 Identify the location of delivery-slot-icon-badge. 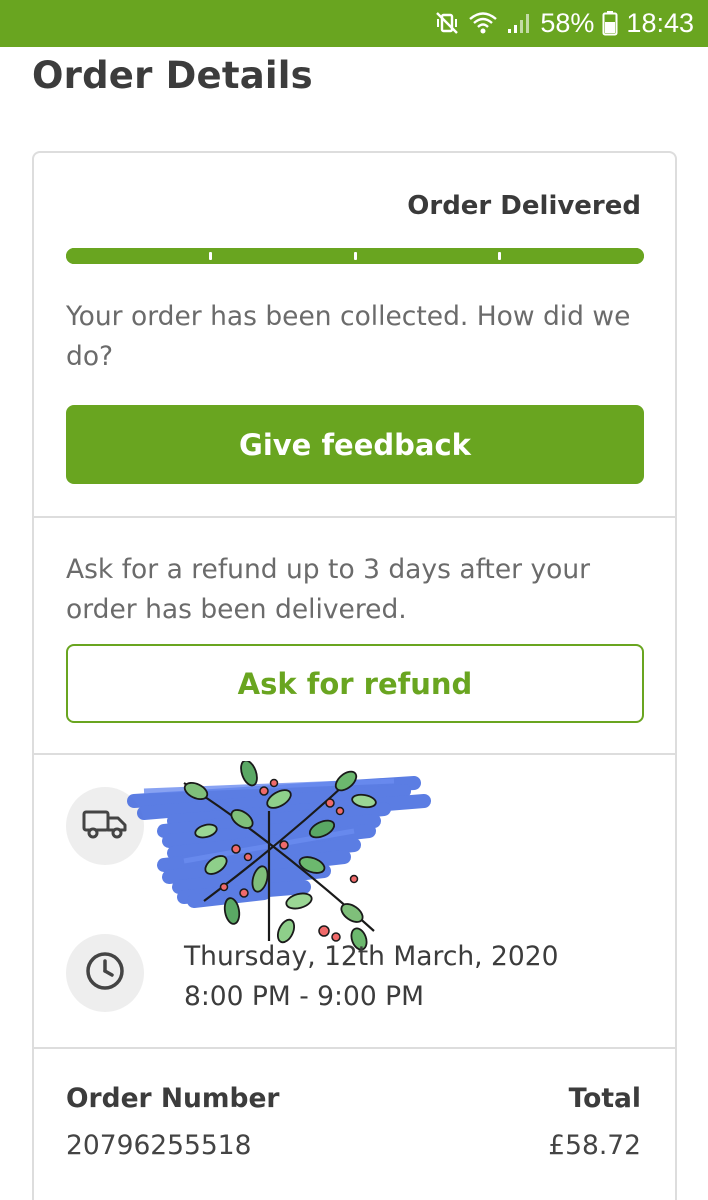
(105, 973).